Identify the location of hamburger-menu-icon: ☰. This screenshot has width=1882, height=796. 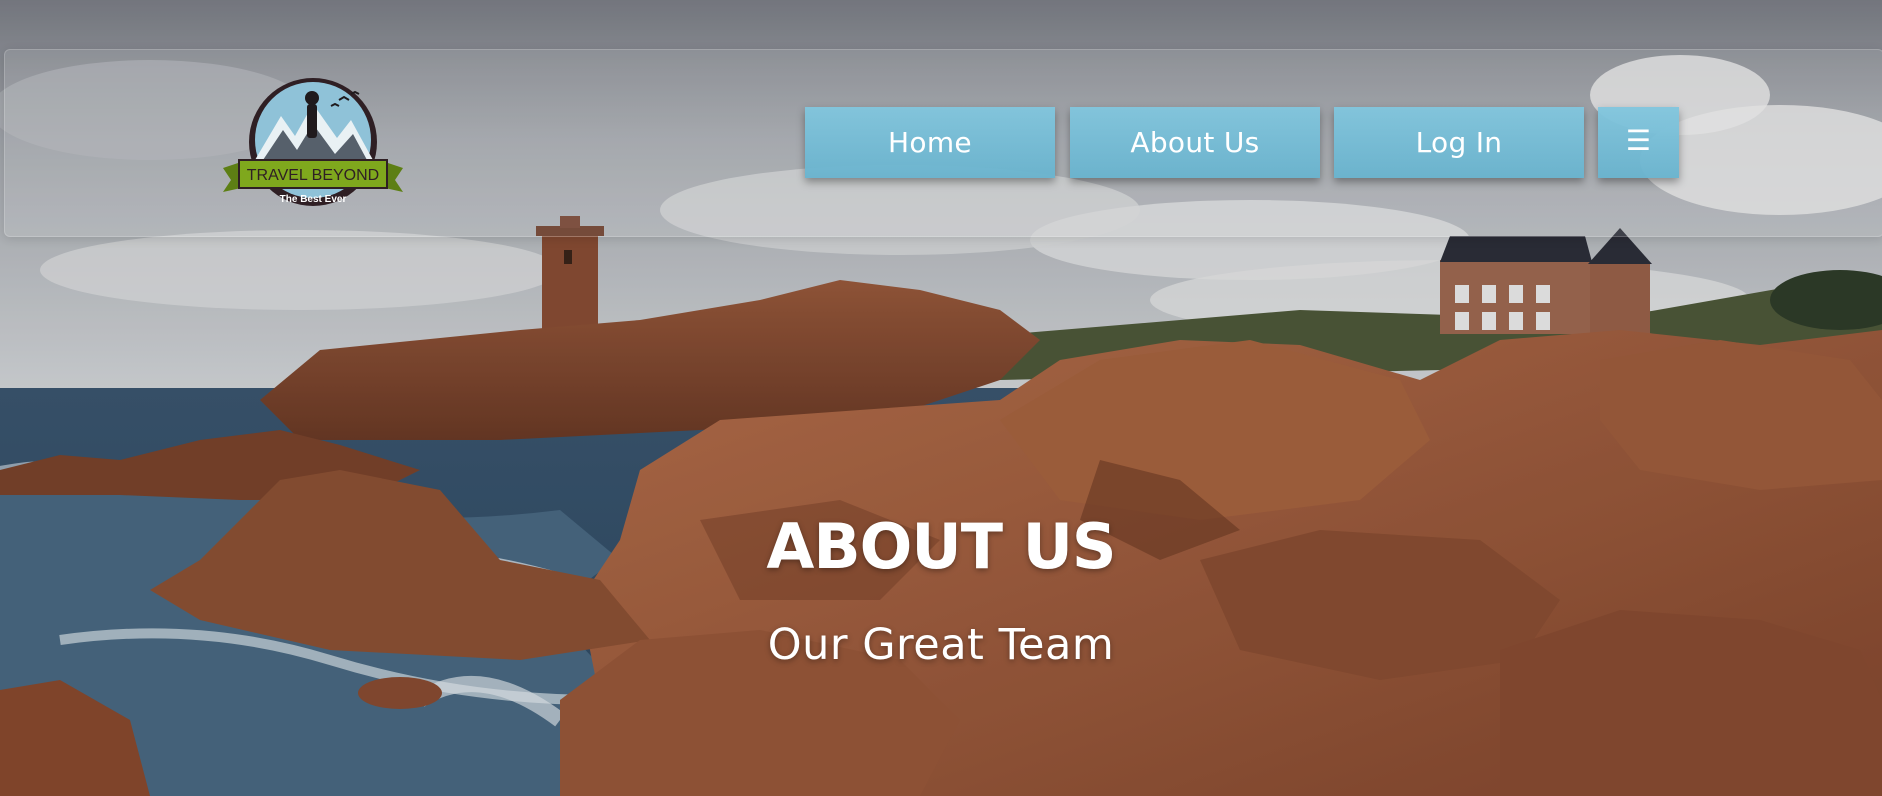
(1638, 140).